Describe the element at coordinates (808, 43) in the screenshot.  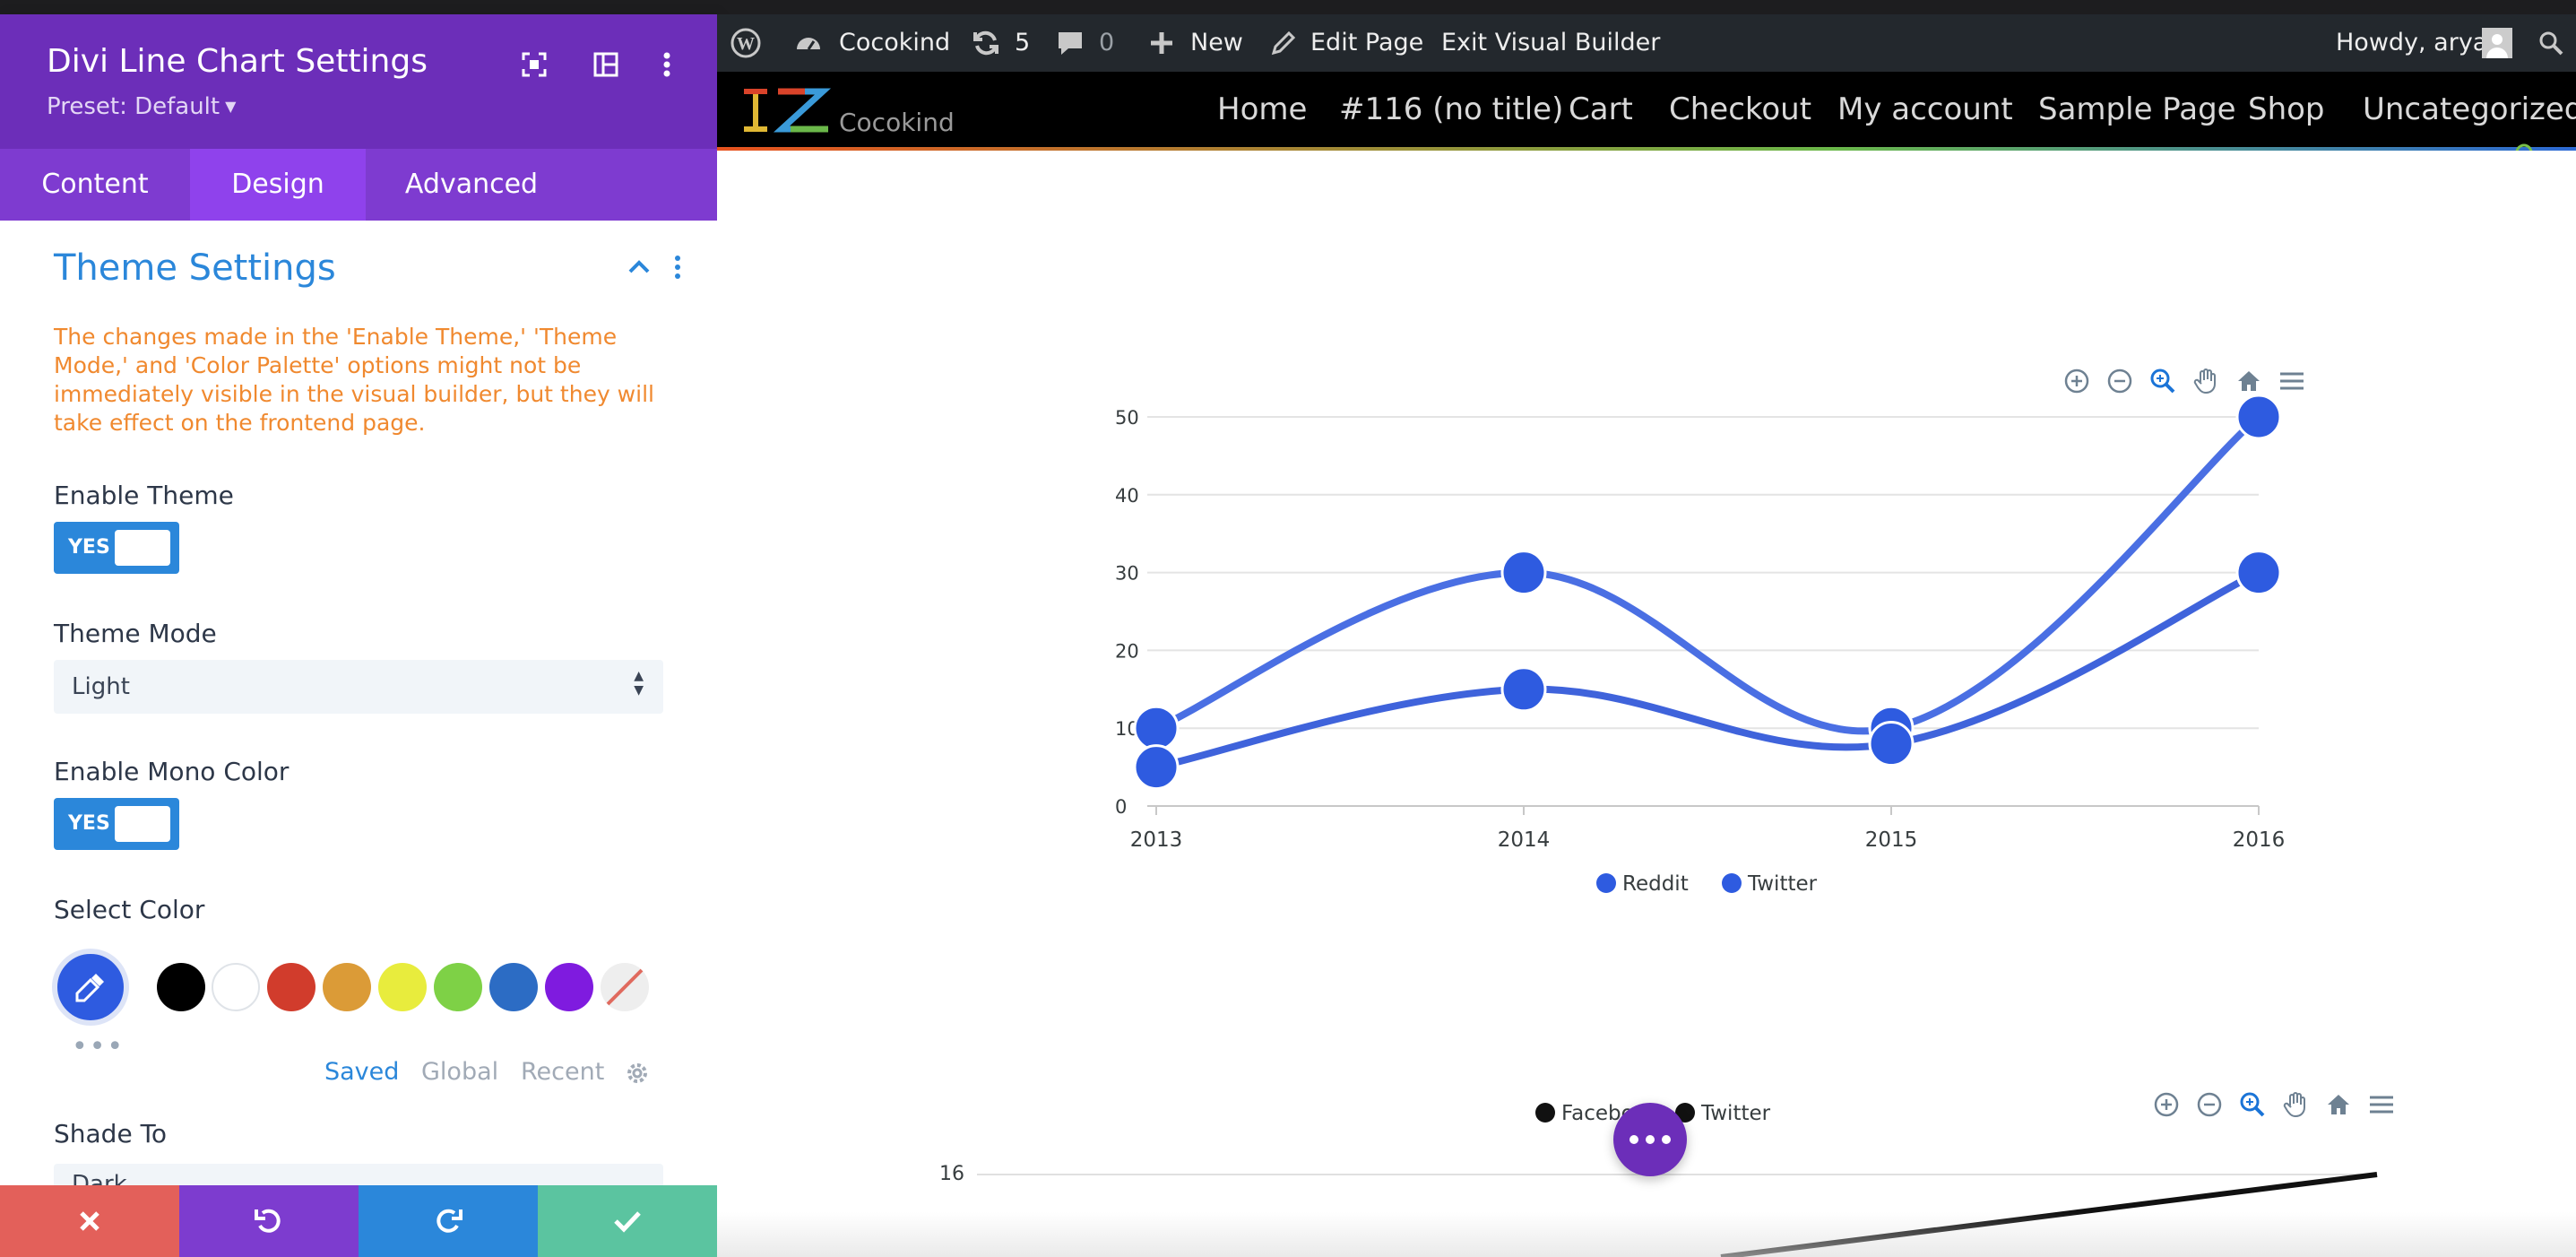
I see `dashboard-icon` at that location.